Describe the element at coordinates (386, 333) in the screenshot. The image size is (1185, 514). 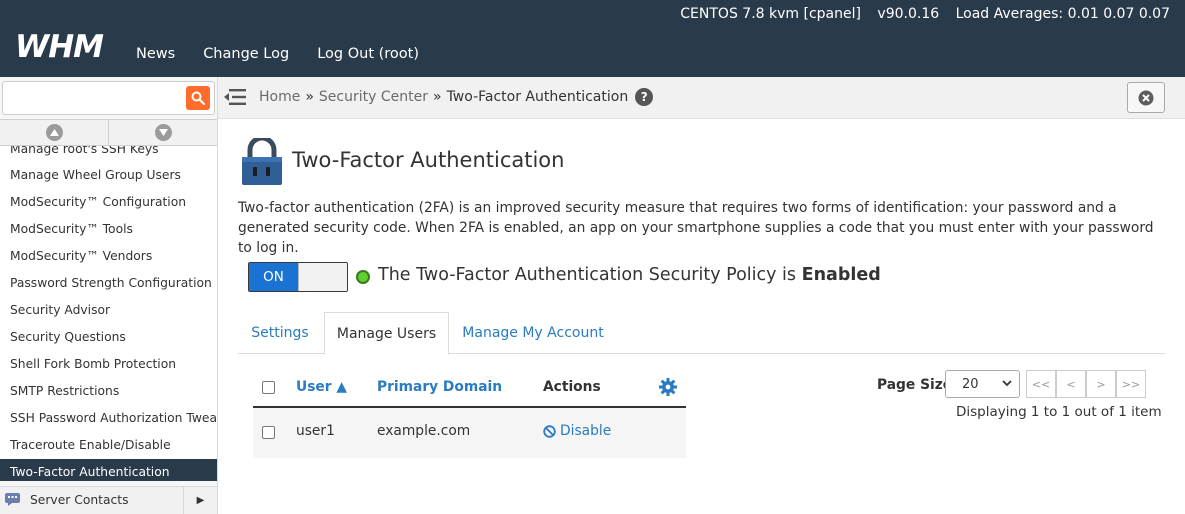
I see `tab-manage-users: Manage Users` at that location.